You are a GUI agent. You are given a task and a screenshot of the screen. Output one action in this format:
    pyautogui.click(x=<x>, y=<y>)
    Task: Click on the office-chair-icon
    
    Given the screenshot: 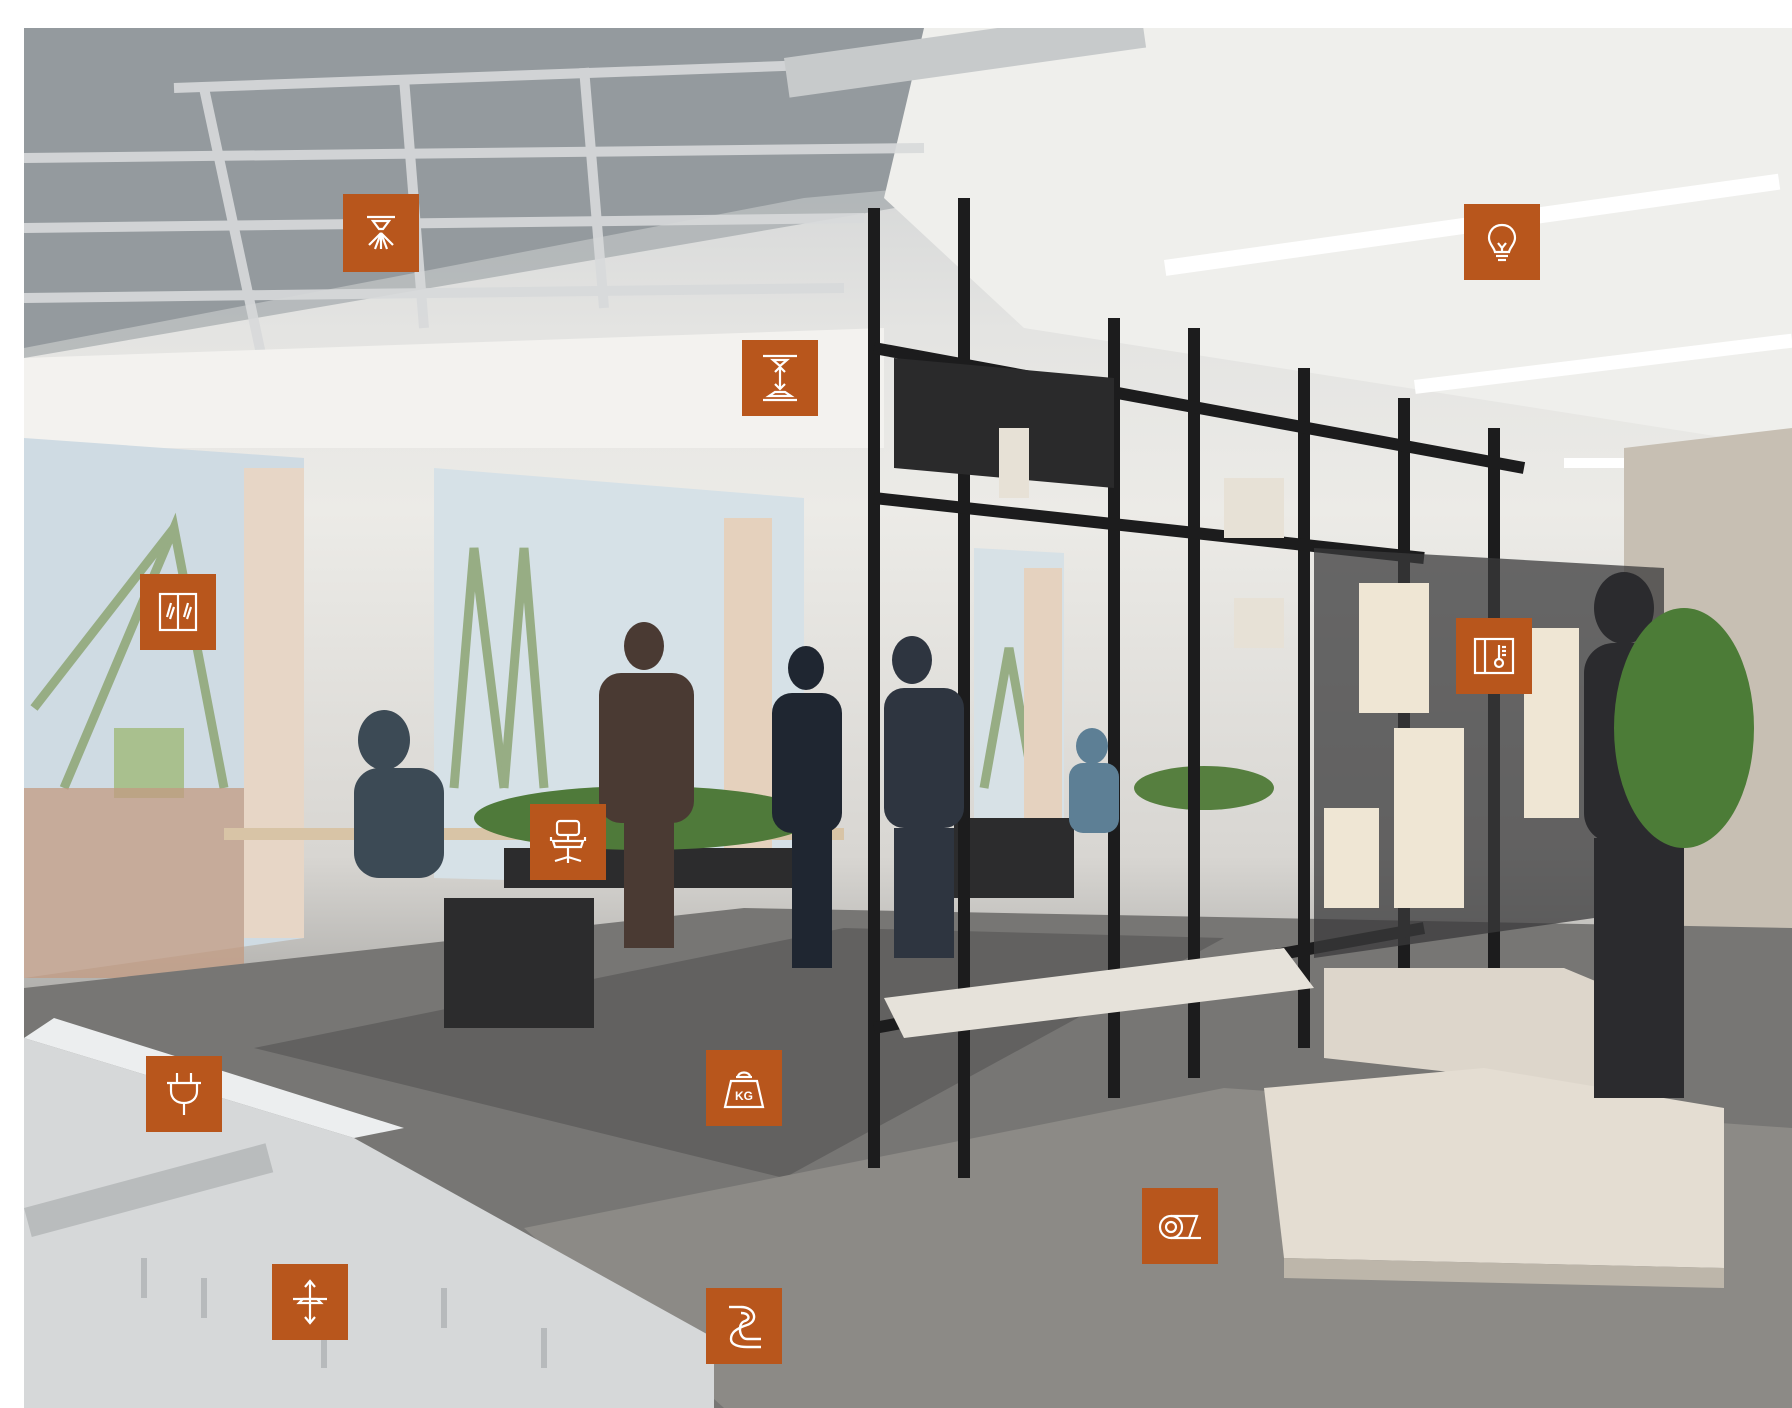 What is the action you would take?
    pyautogui.click(x=568, y=842)
    